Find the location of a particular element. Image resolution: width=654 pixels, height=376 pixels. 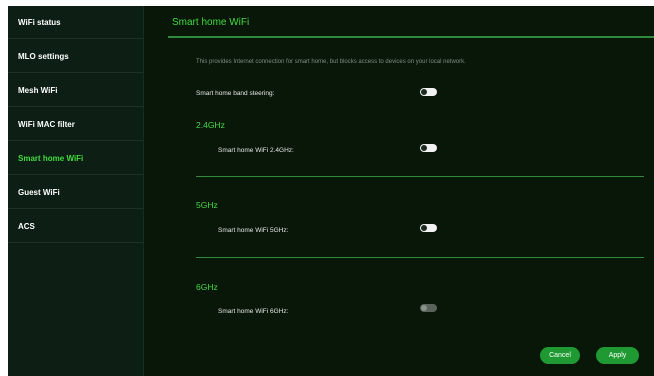

sidebar-item-smart-home-wifi: Smart home WiFi is located at coordinates (76, 158).